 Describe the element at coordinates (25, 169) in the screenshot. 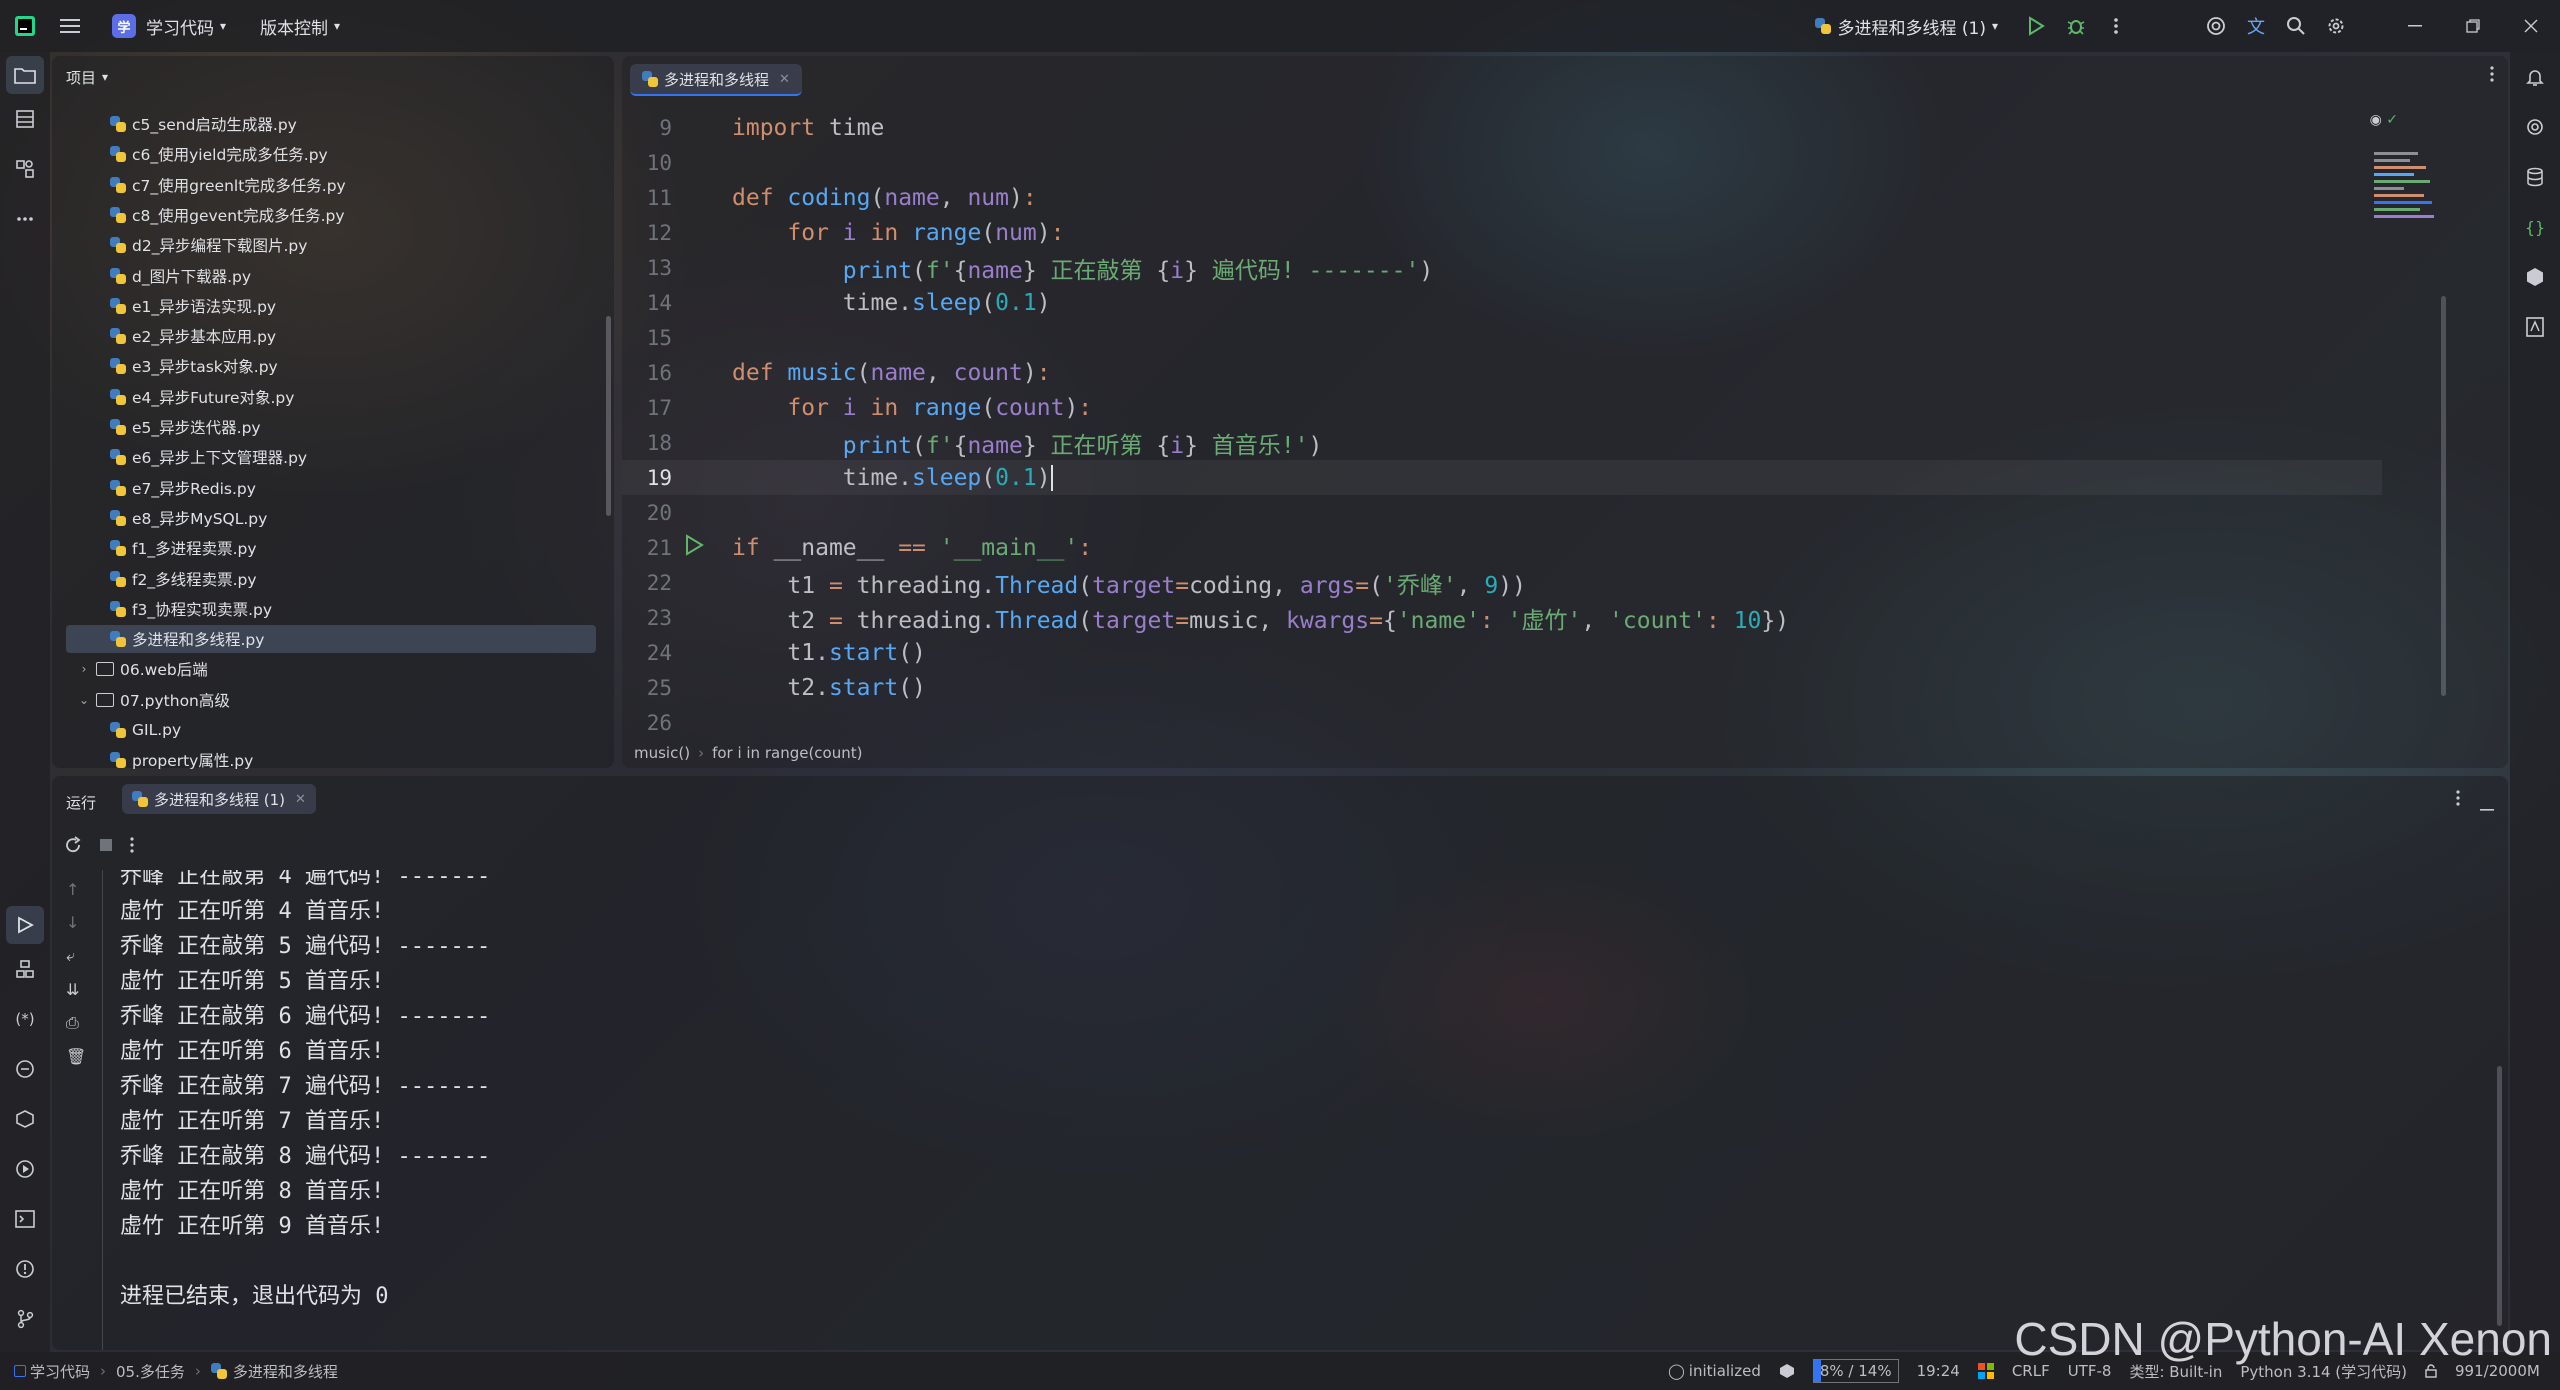

I see `python-packages-icon` at that location.